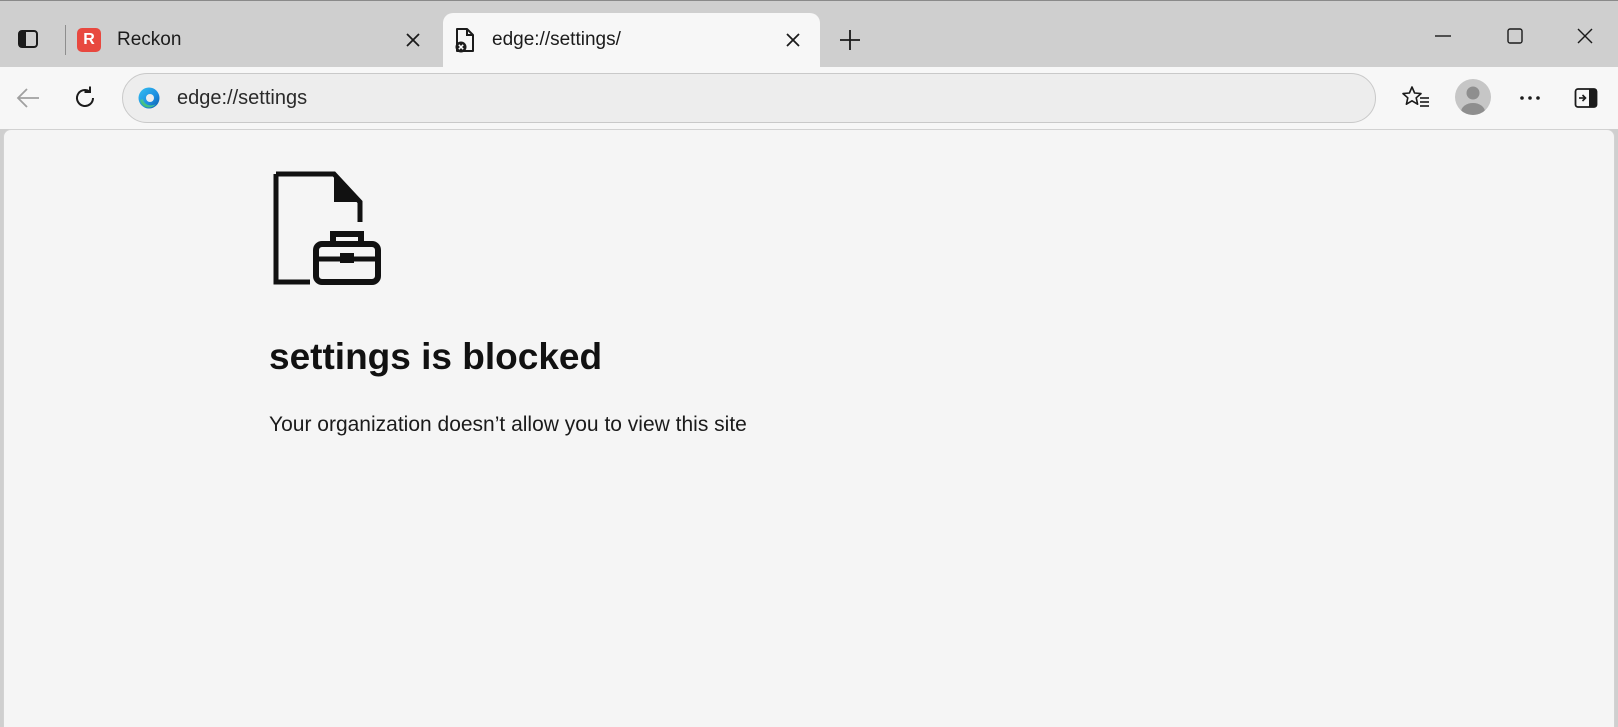 The height and width of the screenshot is (727, 1618). Describe the element at coordinates (556, 39) in the screenshot. I see `tab-title: edge://settings/` at that location.